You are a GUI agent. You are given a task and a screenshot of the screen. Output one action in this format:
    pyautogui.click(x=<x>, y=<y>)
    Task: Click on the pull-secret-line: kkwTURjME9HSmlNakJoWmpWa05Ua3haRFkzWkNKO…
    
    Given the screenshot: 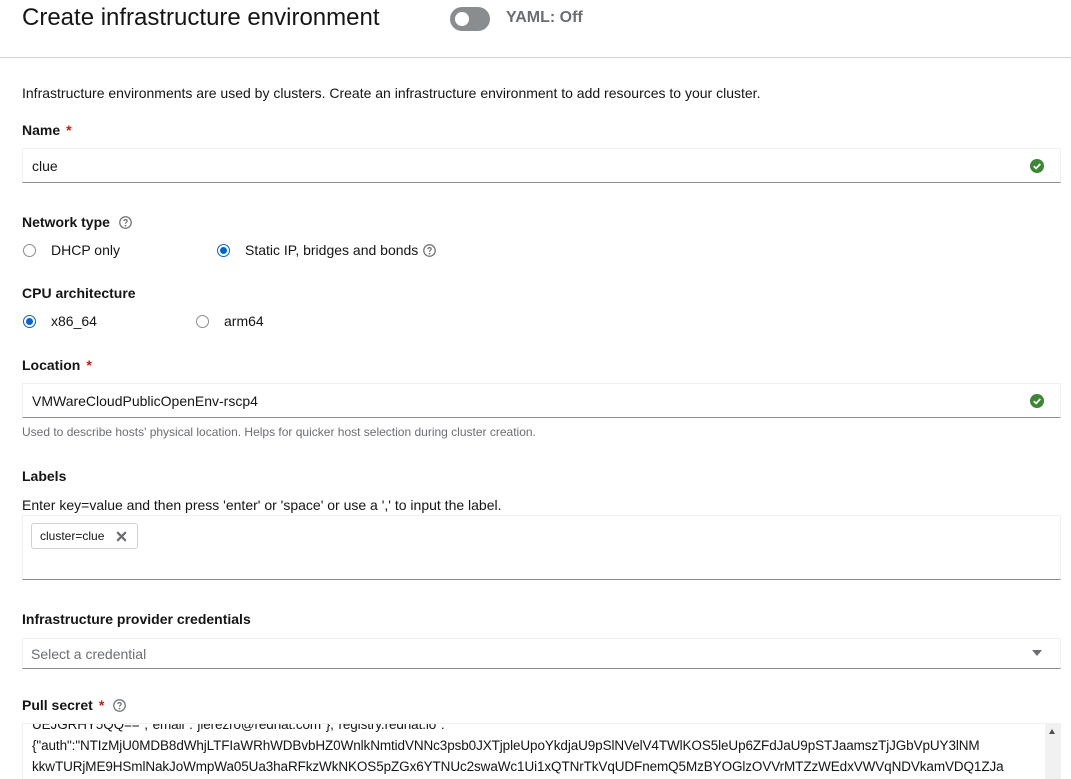 What is the action you would take?
    pyautogui.click(x=518, y=766)
    